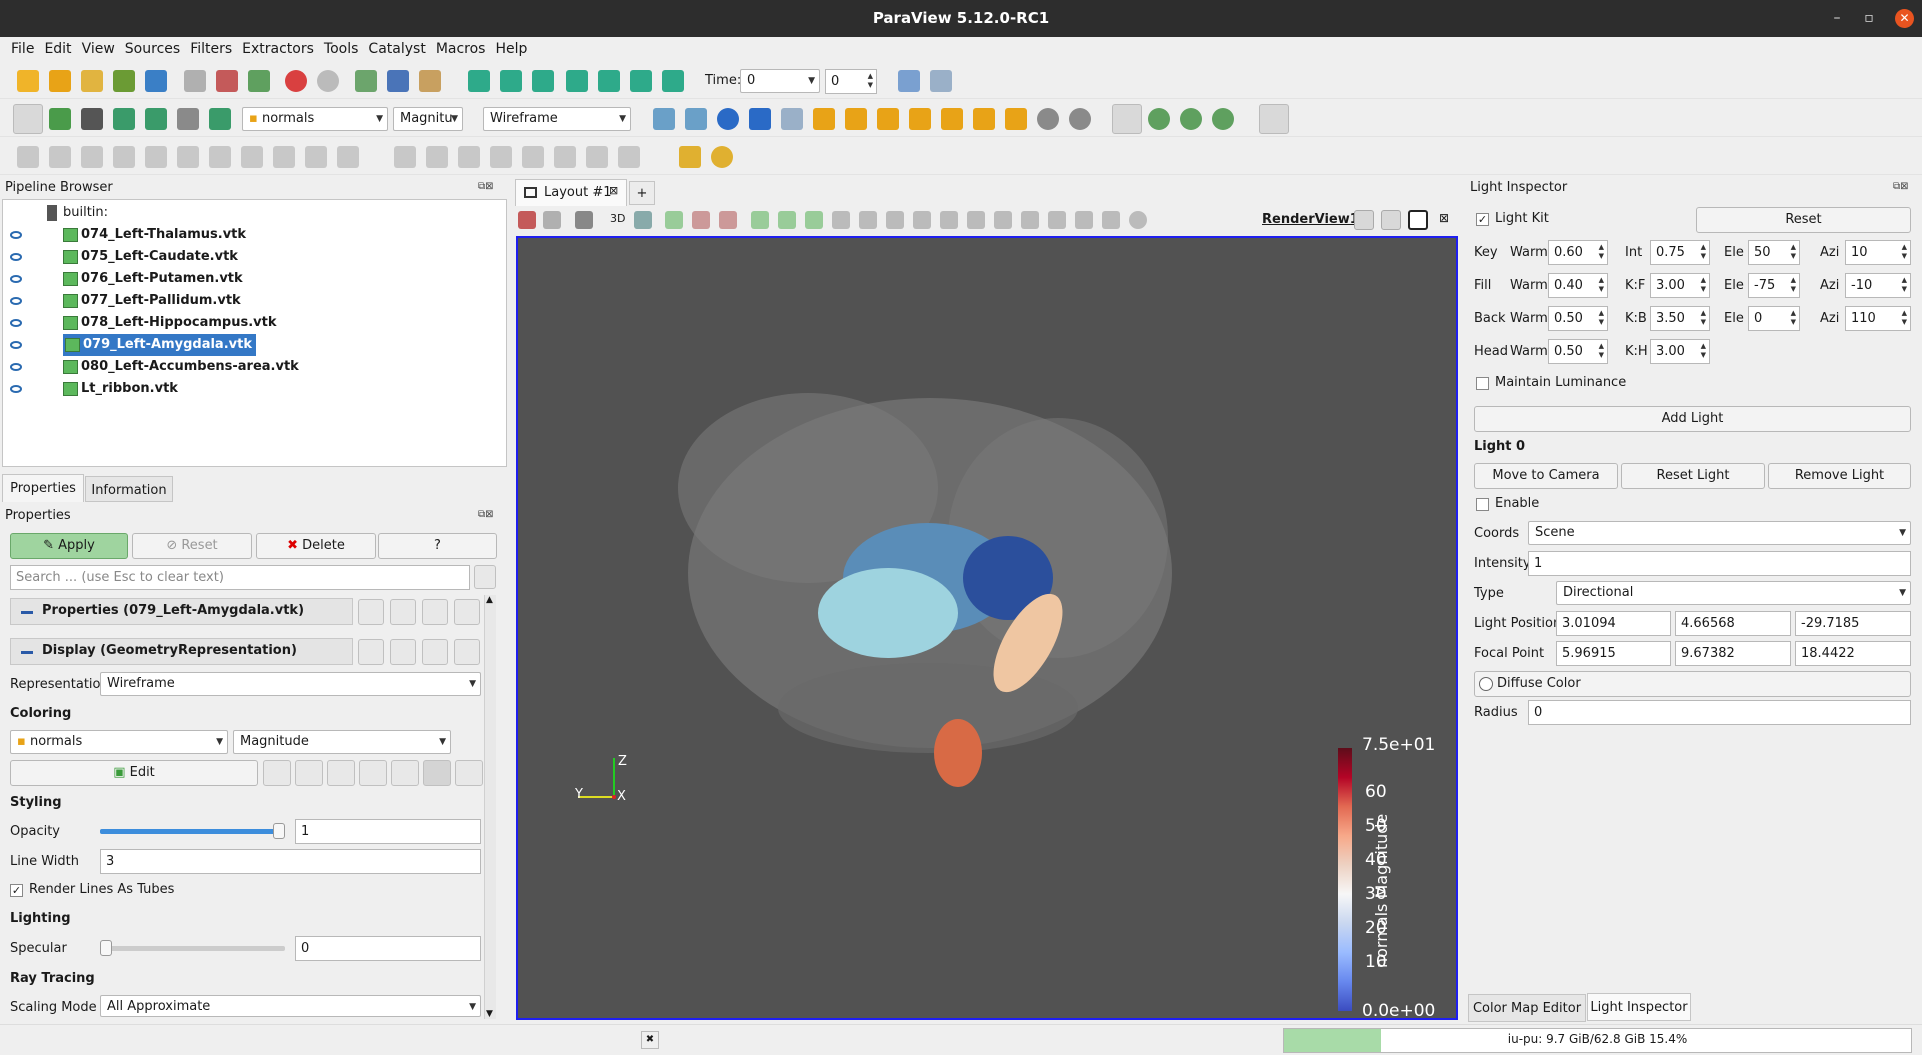  I want to click on pick-center-icon, so click(1159, 119).